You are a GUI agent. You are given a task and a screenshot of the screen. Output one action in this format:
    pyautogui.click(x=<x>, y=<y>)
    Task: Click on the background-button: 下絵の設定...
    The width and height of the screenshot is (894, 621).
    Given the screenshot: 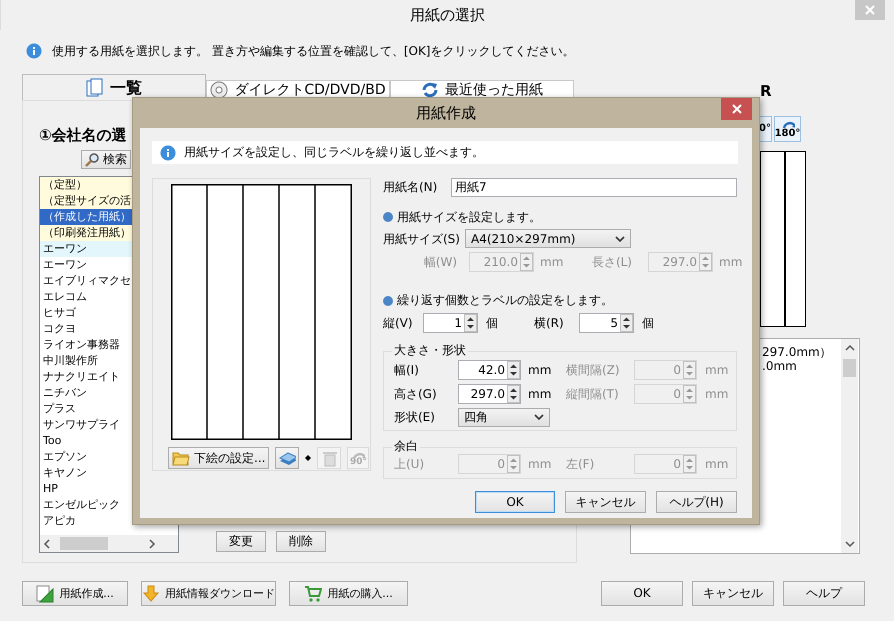 What is the action you would take?
    pyautogui.click(x=219, y=458)
    